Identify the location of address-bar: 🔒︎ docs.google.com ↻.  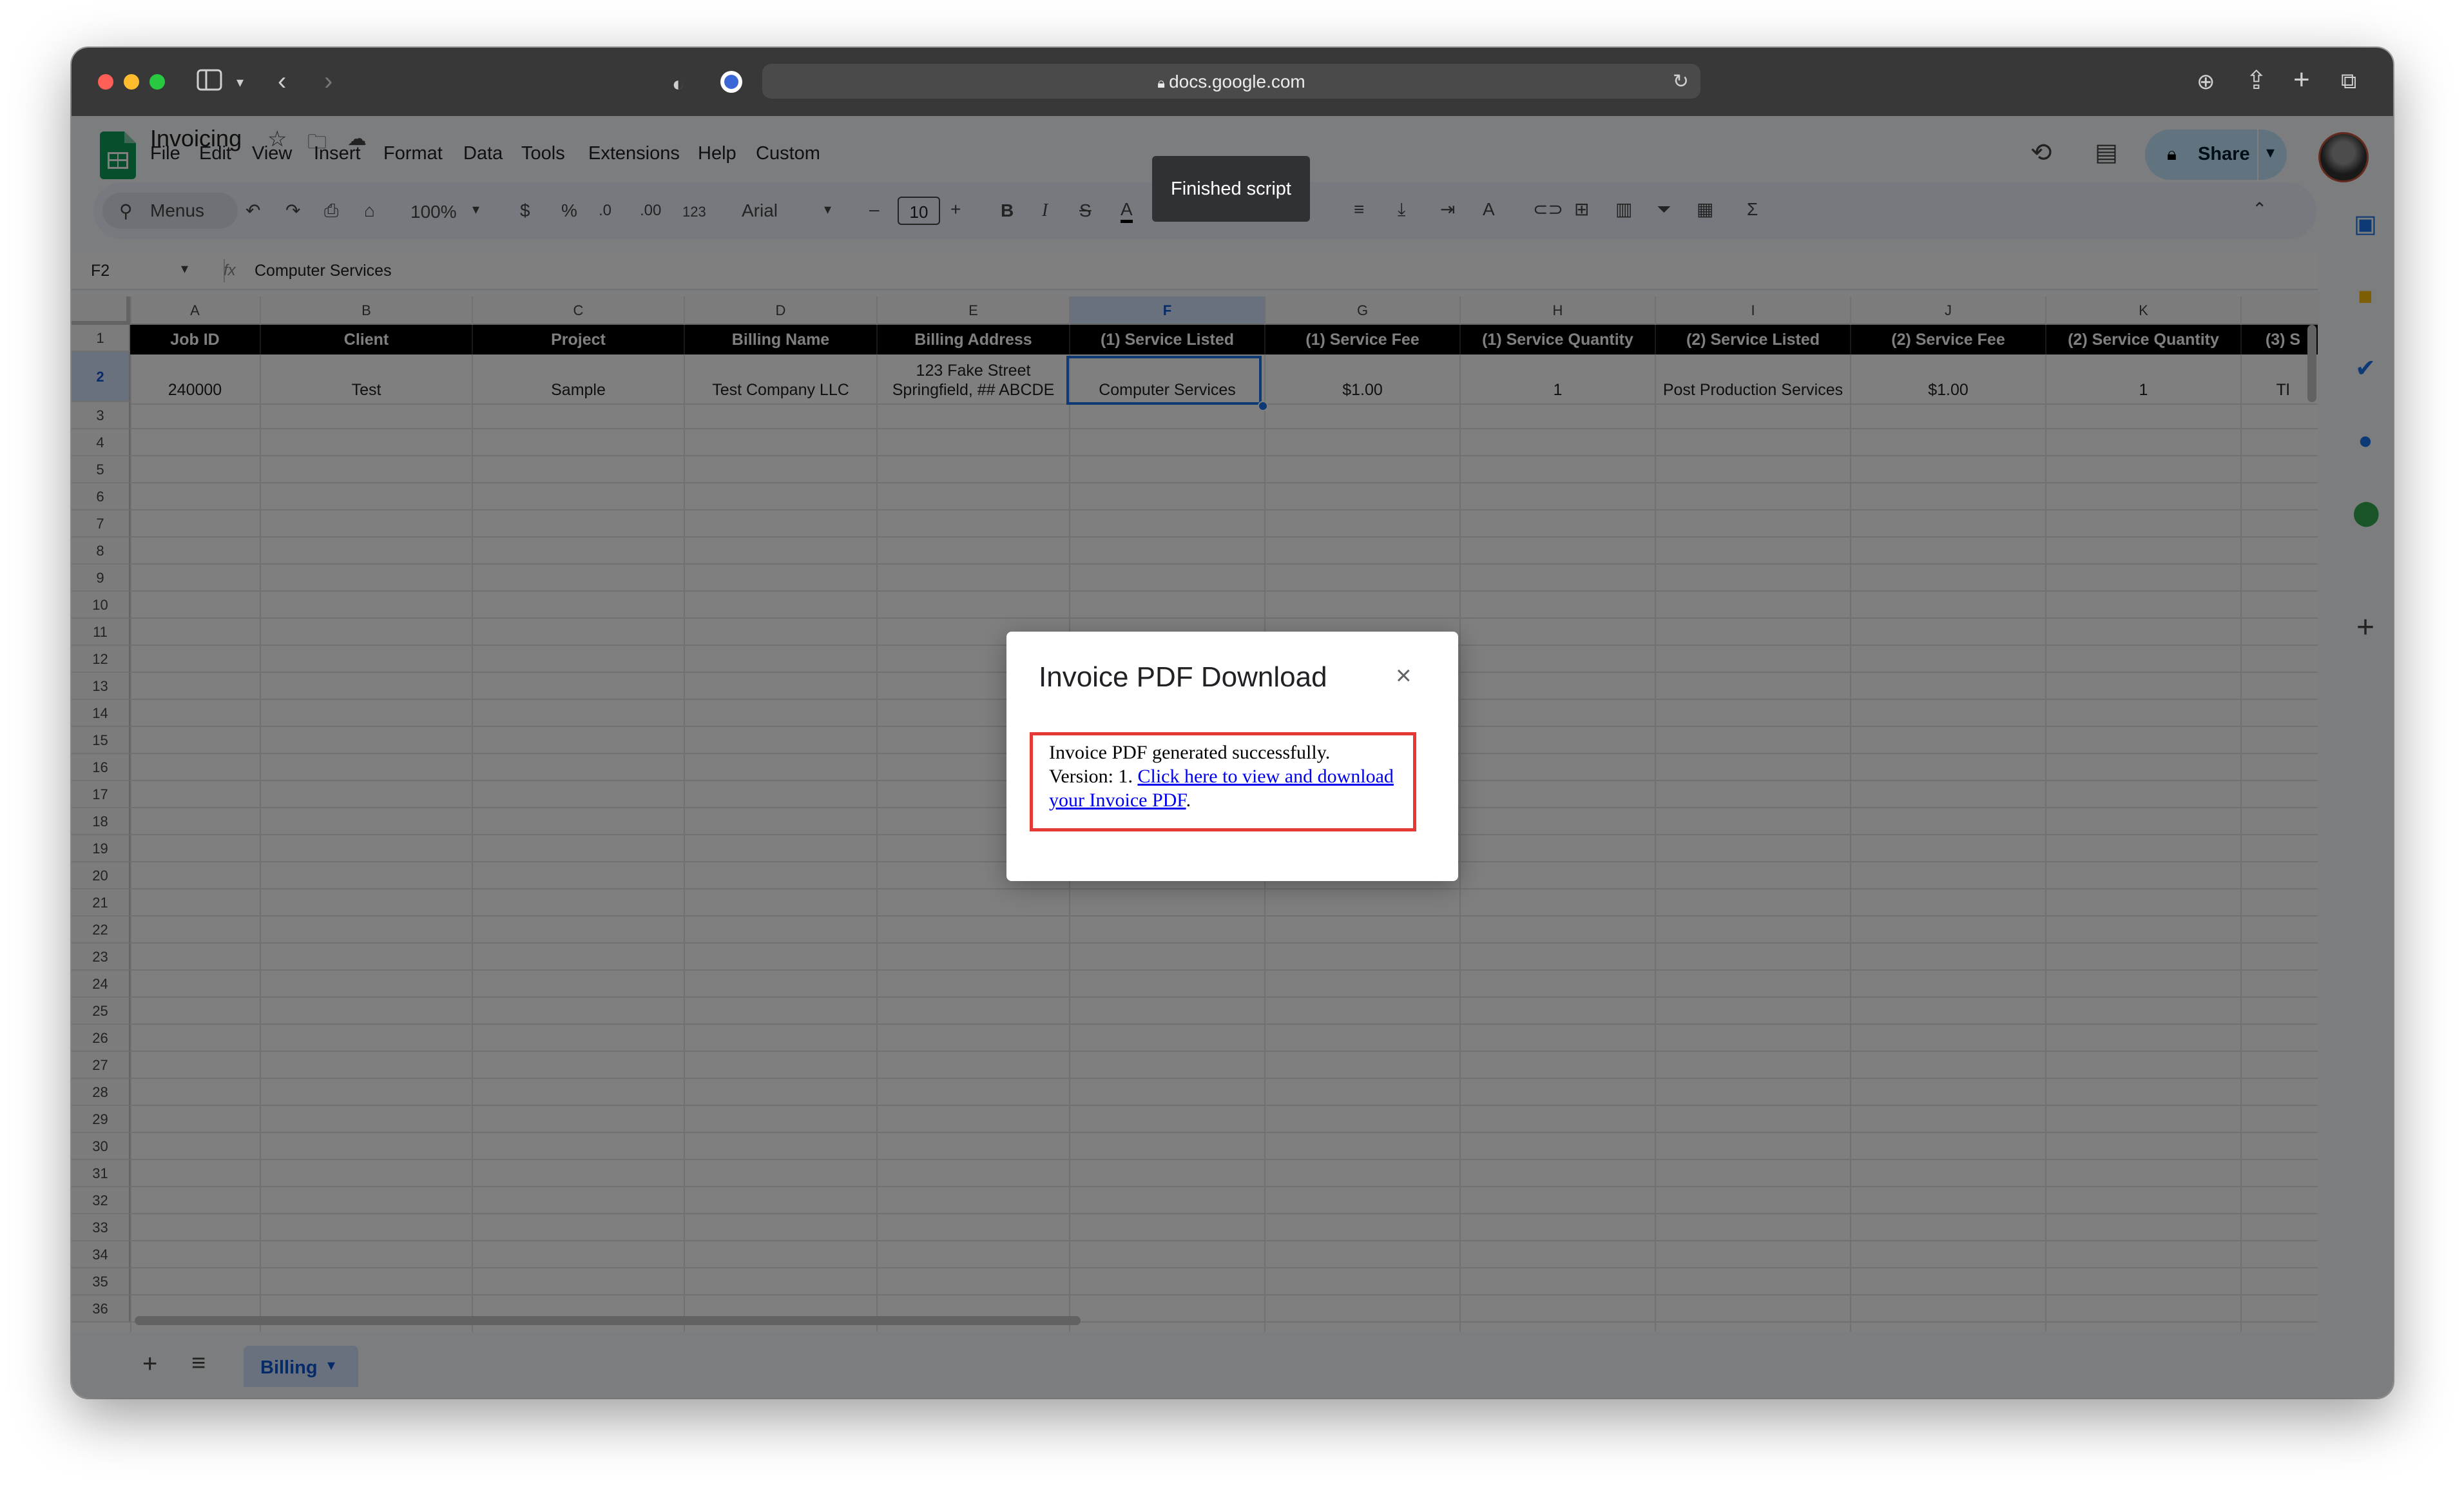
(1231, 81).